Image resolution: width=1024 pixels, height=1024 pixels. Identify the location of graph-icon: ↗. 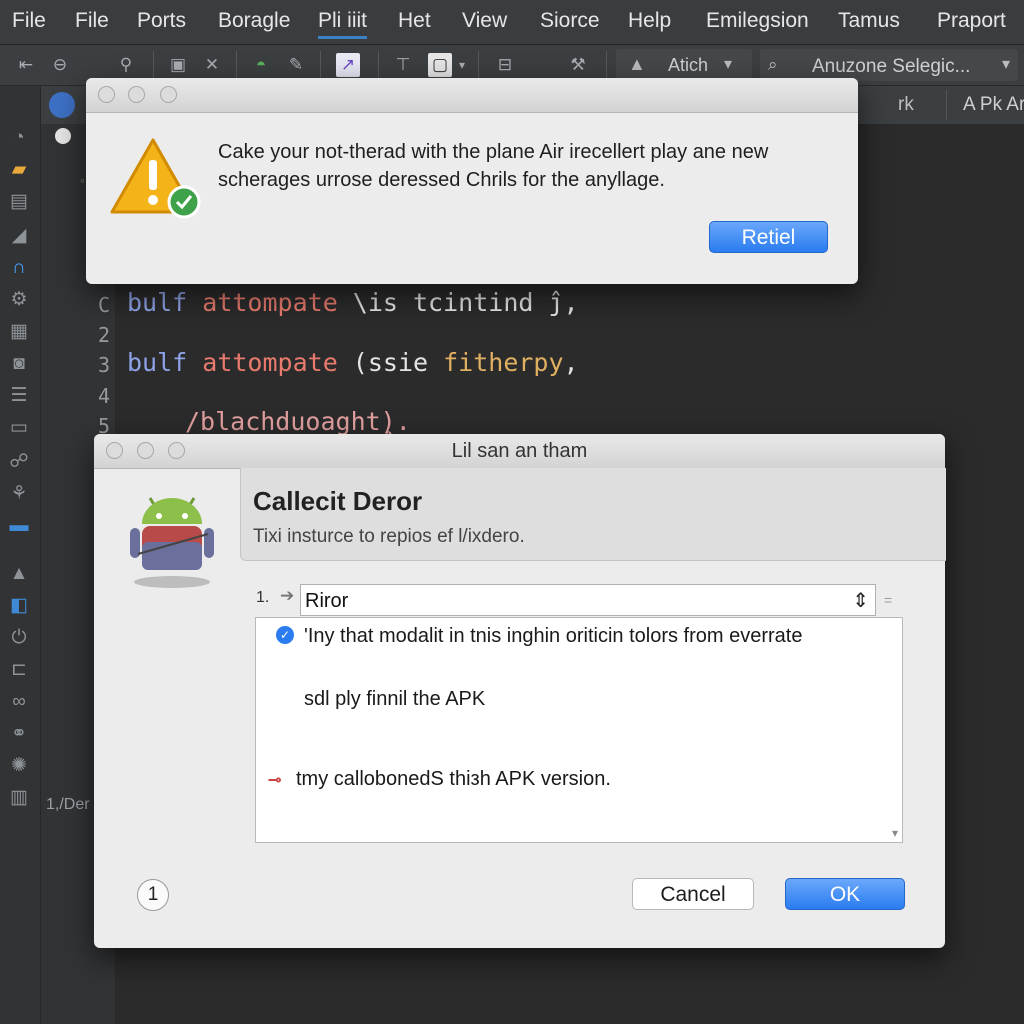
(348, 65).